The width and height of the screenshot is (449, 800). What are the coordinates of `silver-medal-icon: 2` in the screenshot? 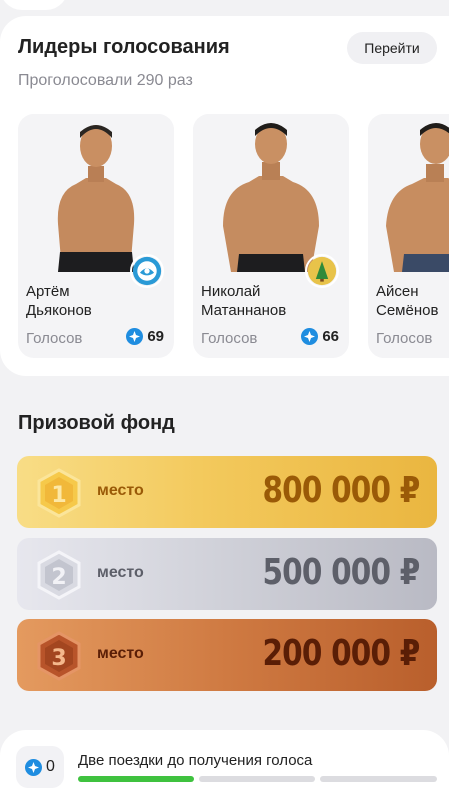 It's located at (59, 575).